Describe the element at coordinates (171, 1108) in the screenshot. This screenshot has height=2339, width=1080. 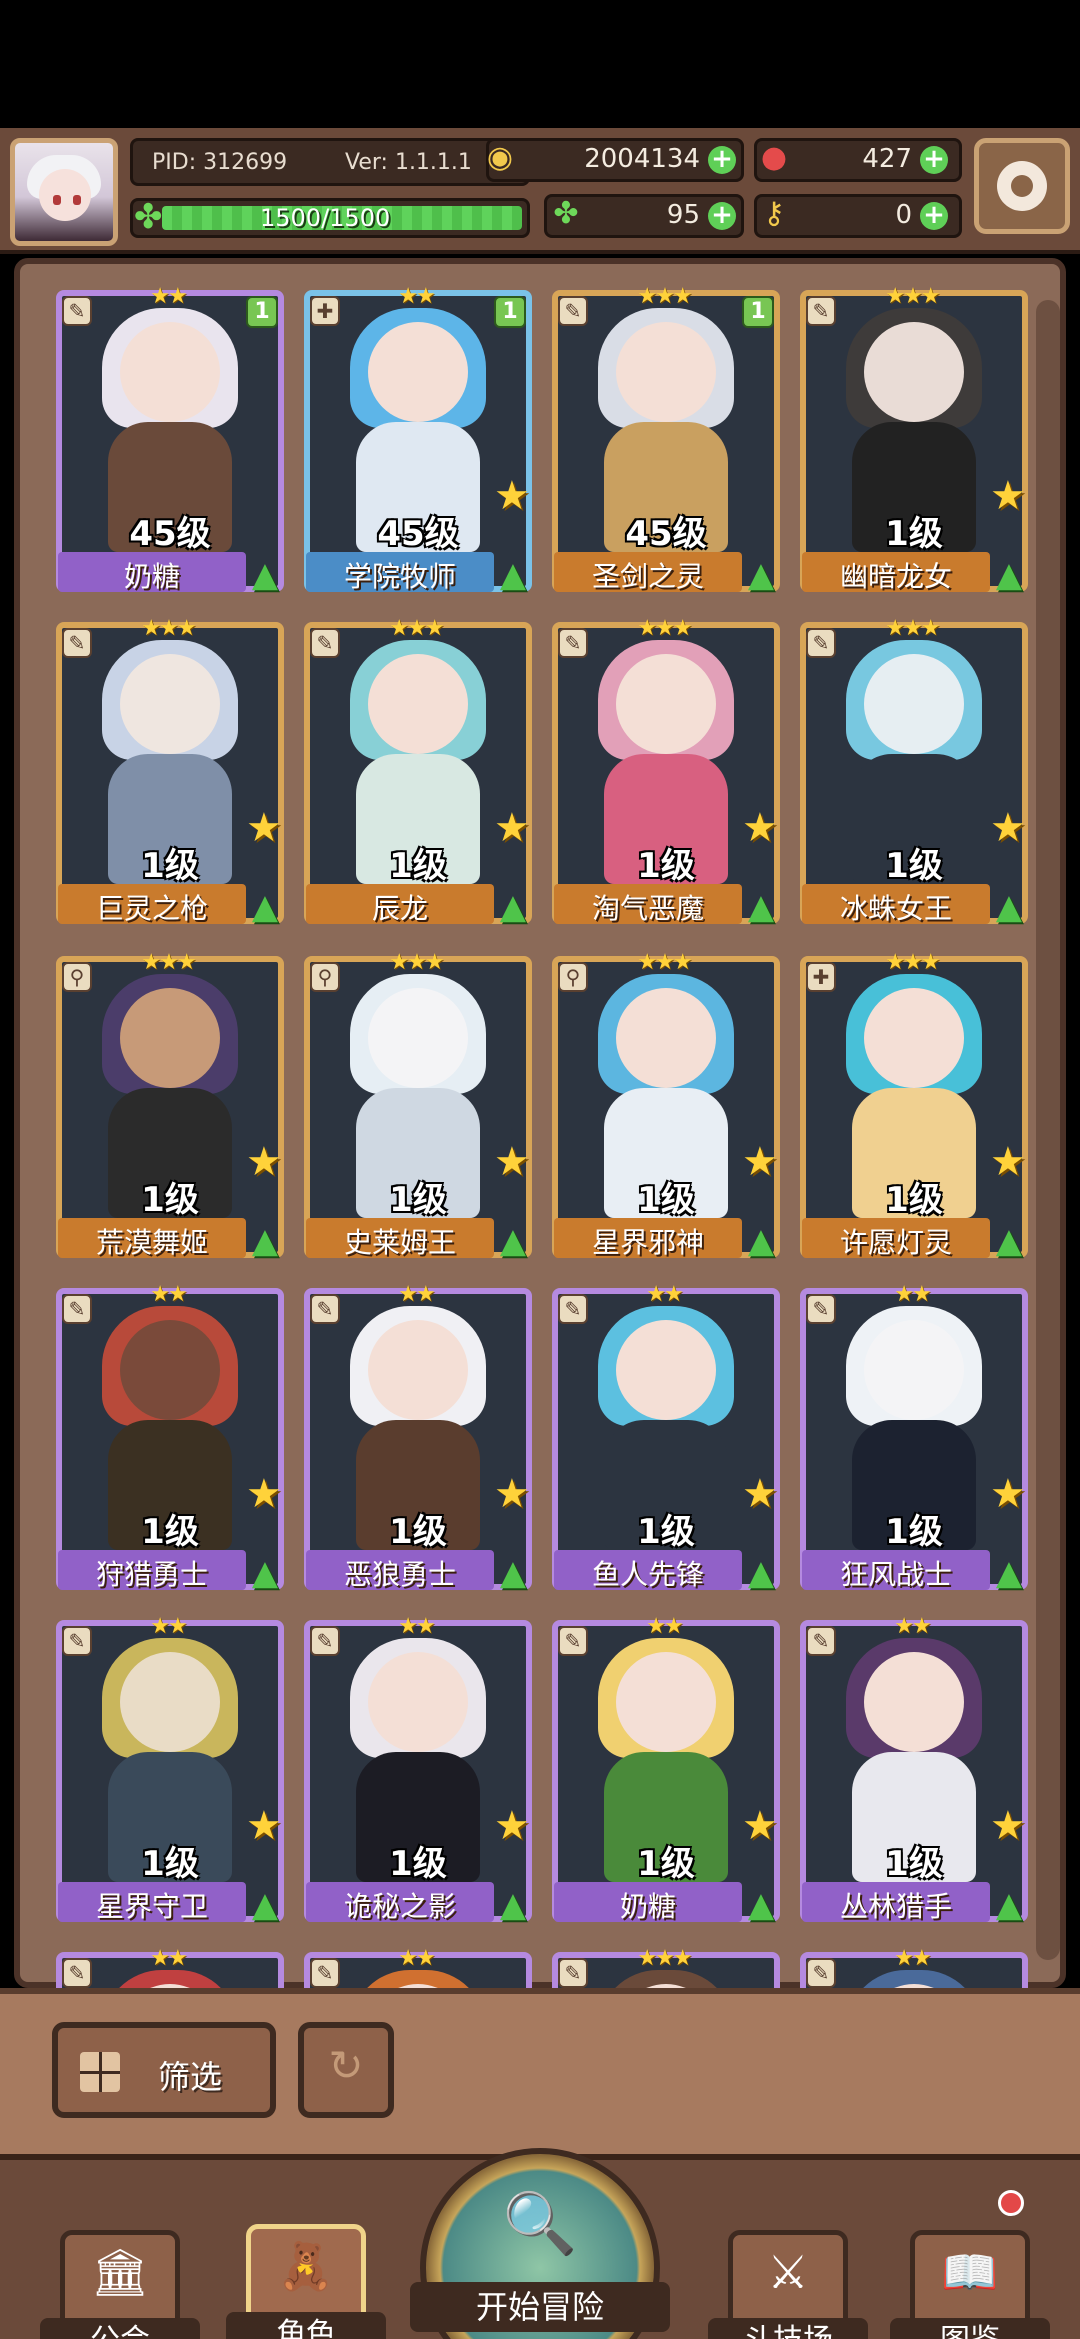
I see `character-card: ★★★ ⚲ 1级 ★ 荒漠舞姬 ▲` at that location.